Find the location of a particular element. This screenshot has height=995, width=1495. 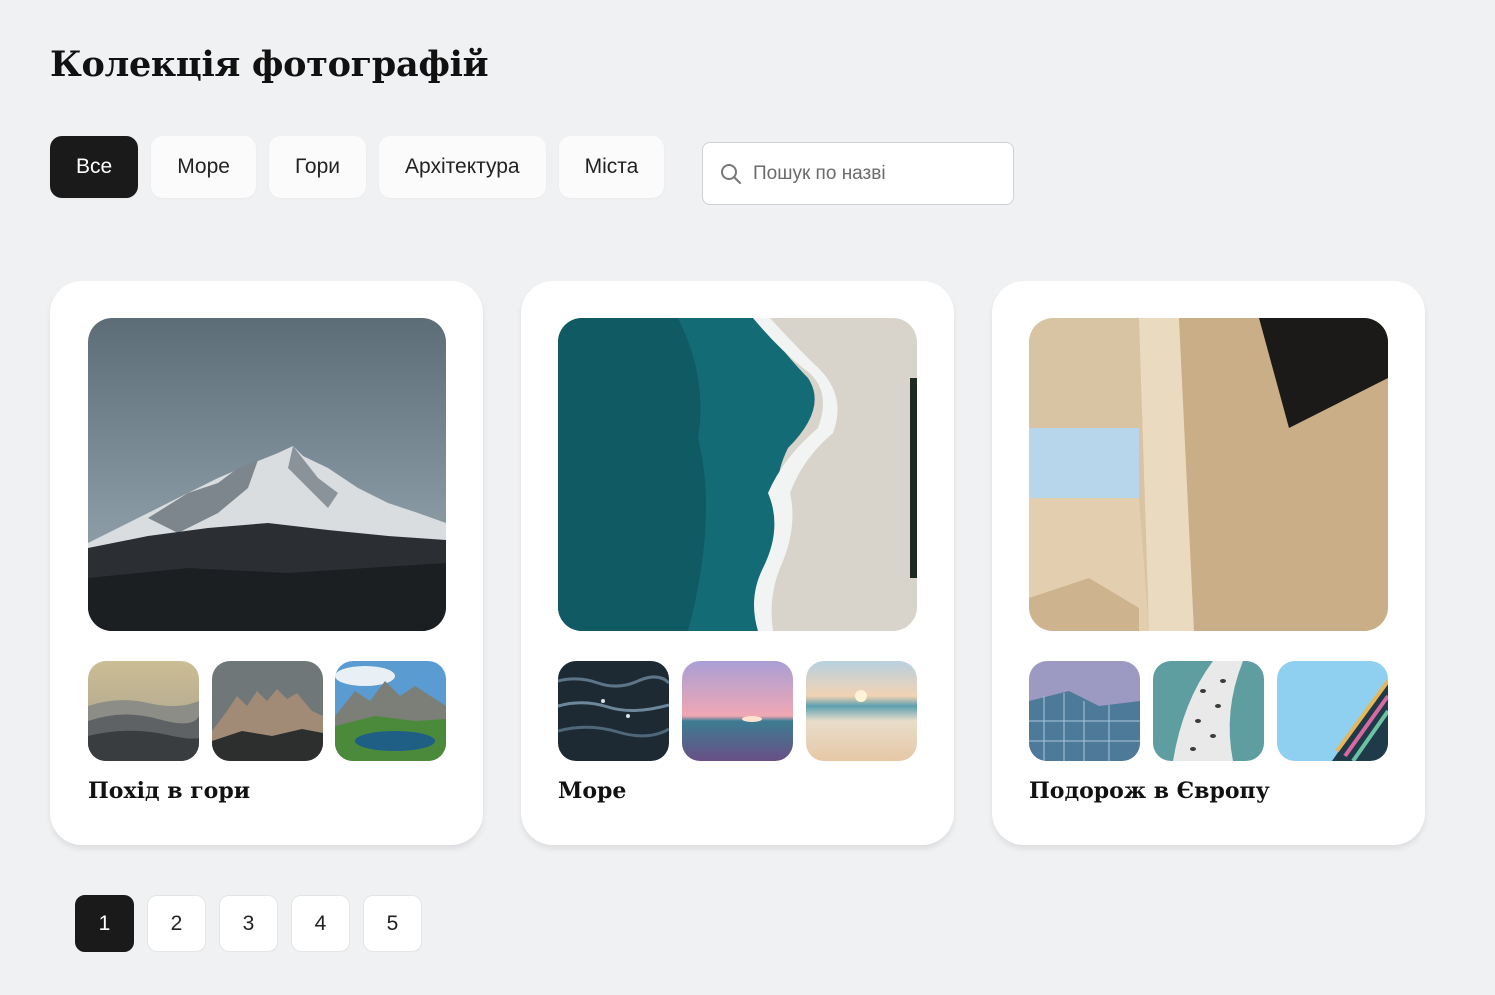

page-button: 5 is located at coordinates (392, 923).